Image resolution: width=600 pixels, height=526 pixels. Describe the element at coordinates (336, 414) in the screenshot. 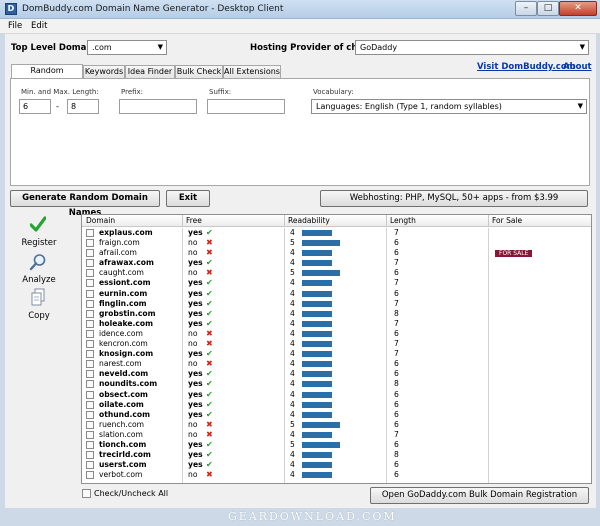

I see `table-row: othund.com yes ✔ 4 6` at that location.